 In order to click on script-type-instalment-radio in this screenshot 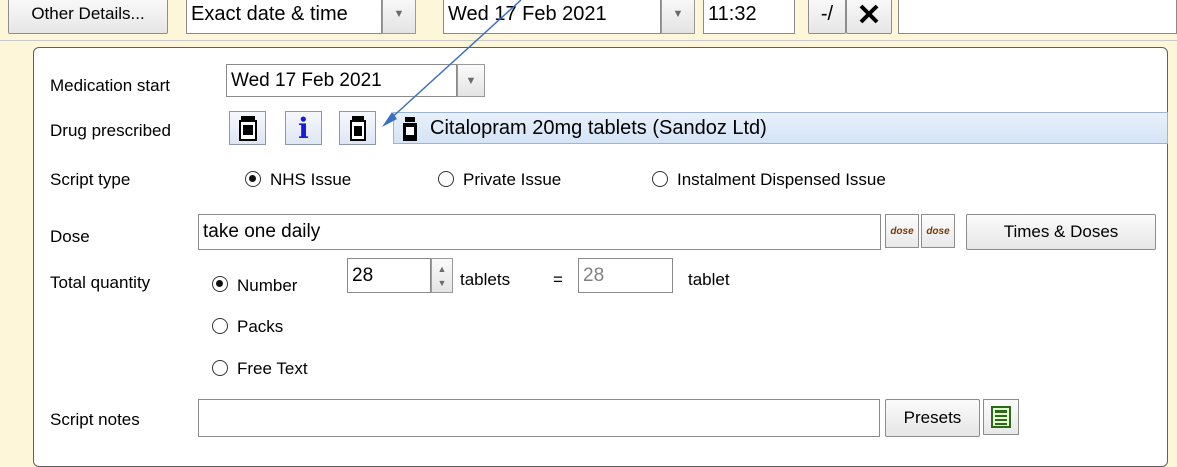, I will do `click(660, 179)`.